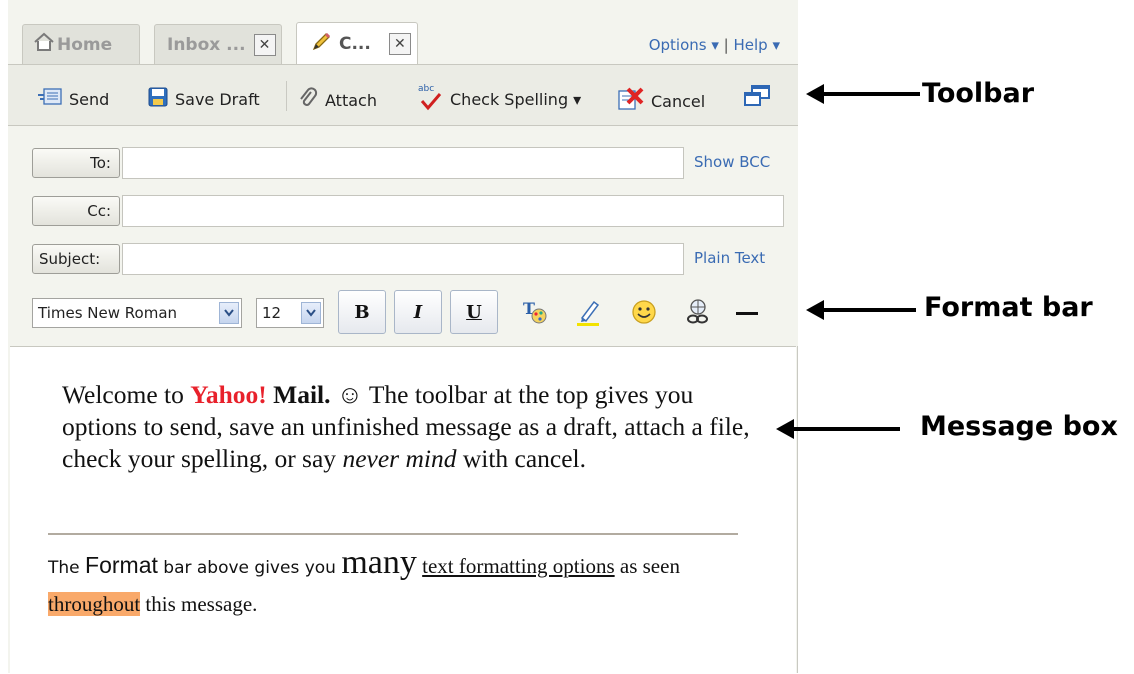 This screenshot has width=1134, height=674. I want to click on message-text: as seen, so click(647, 566).